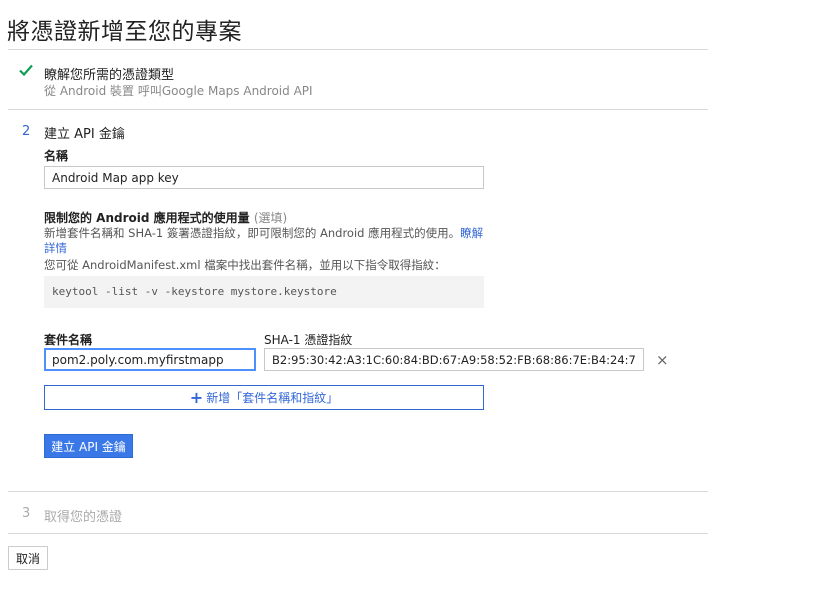 The image size is (833, 612). I want to click on check-icon, so click(26, 70).